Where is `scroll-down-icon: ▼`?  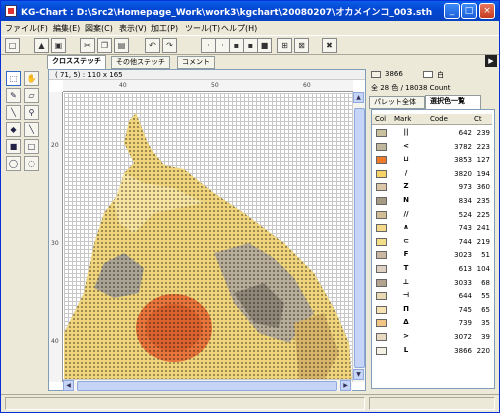
scroll-down-icon: ▼ is located at coordinates (358, 374).